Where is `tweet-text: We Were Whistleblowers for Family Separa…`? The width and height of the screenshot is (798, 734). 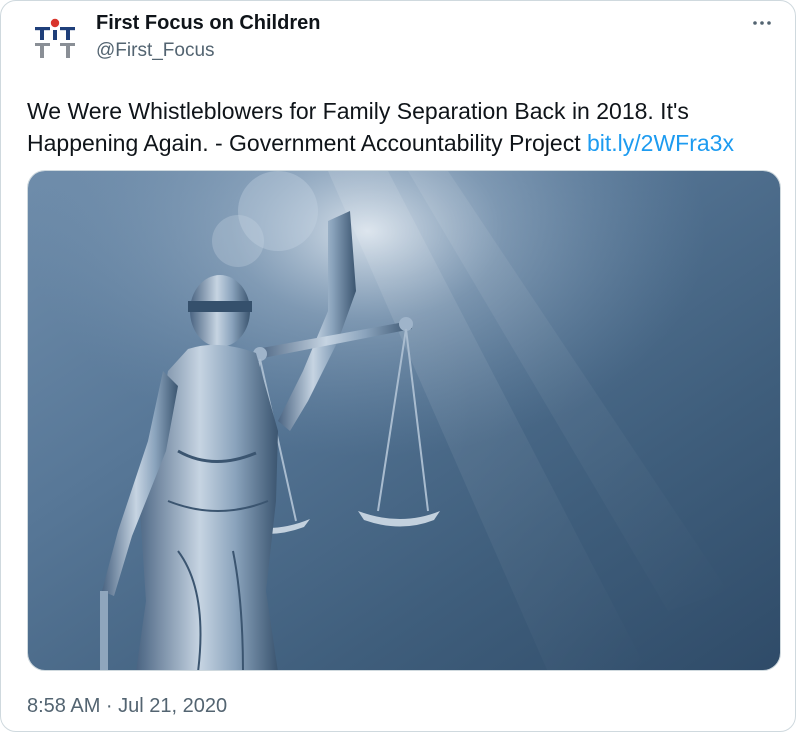
tweet-text: We Were Whistleblowers for Family Separa… is located at coordinates (402, 127).